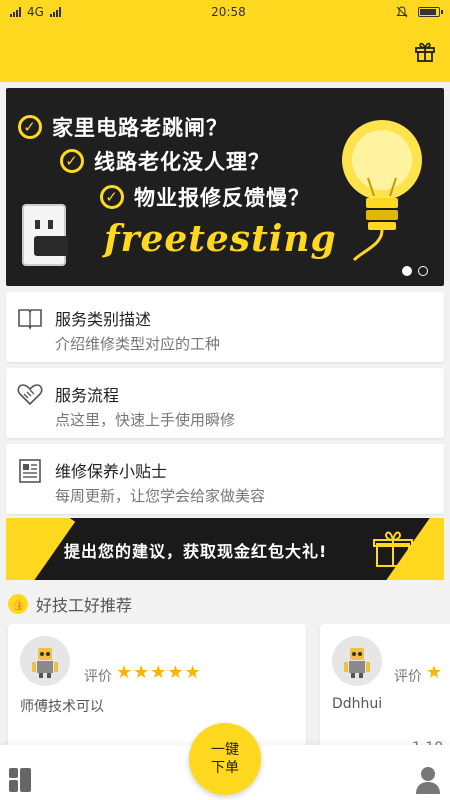  Describe the element at coordinates (15, 12) in the screenshot. I see `signal-icon` at that location.